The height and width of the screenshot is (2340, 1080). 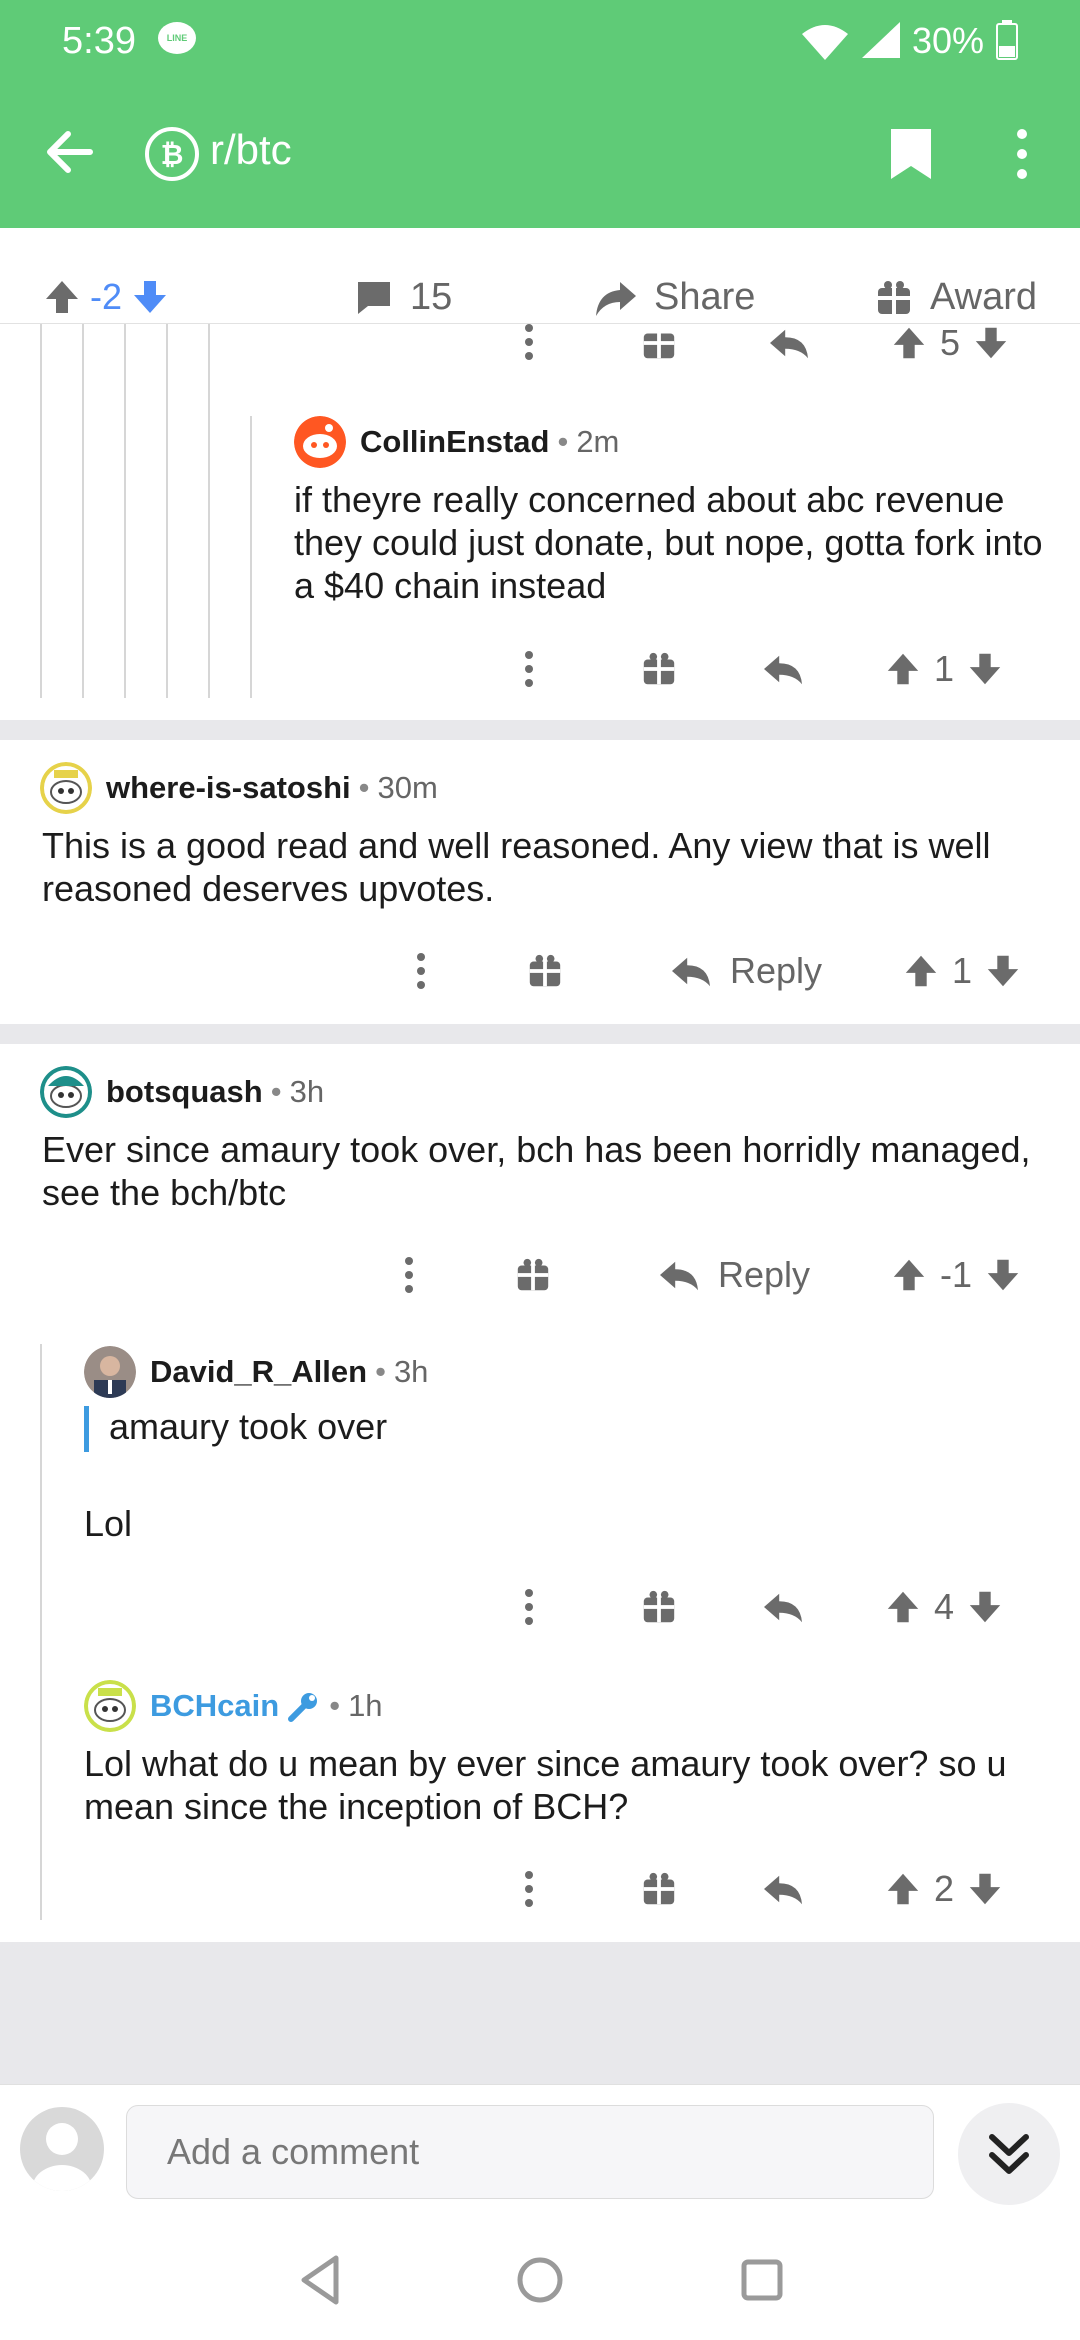 I want to click on bitcoin-subreddit-icon: ₿, so click(x=172, y=154).